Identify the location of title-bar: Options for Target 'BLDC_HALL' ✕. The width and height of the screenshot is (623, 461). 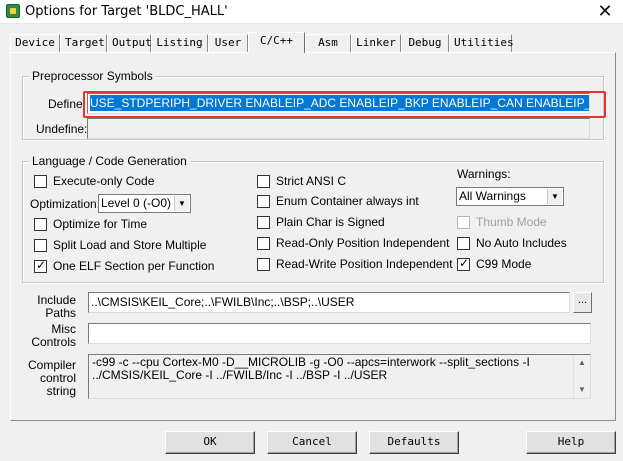
(311, 12).